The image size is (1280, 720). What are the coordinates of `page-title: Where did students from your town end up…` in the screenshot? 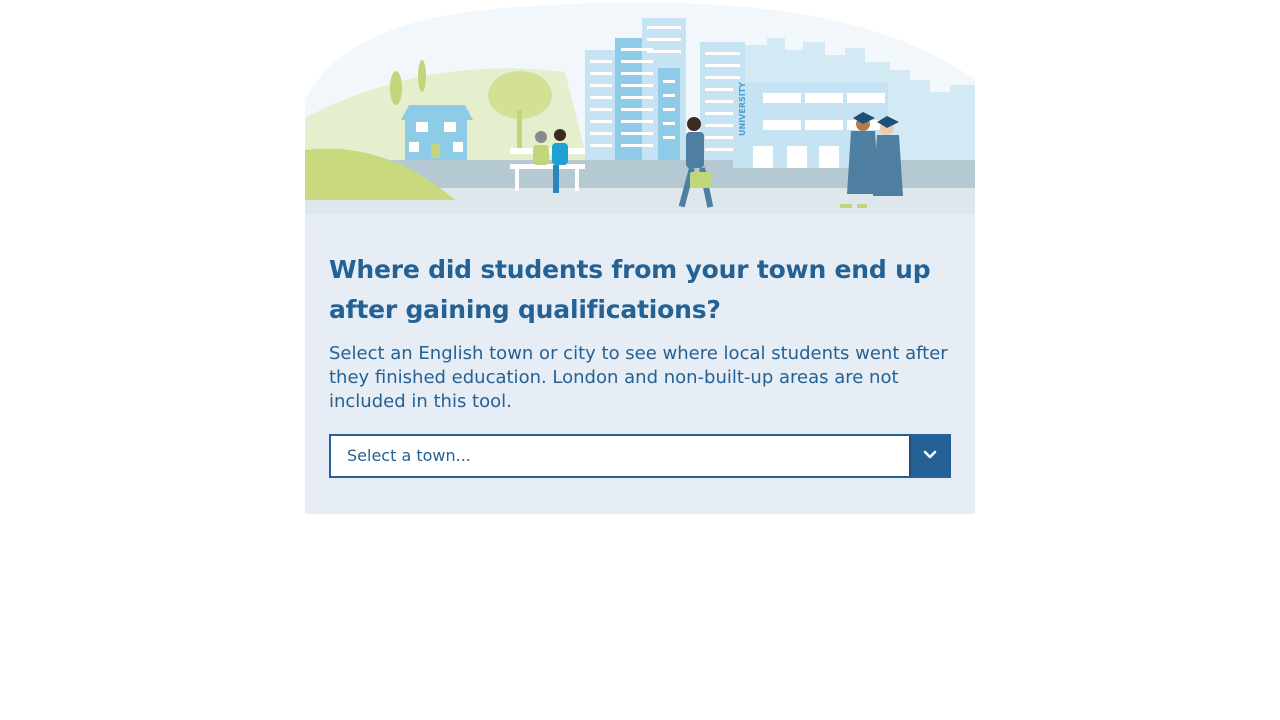 It's located at (630, 289).